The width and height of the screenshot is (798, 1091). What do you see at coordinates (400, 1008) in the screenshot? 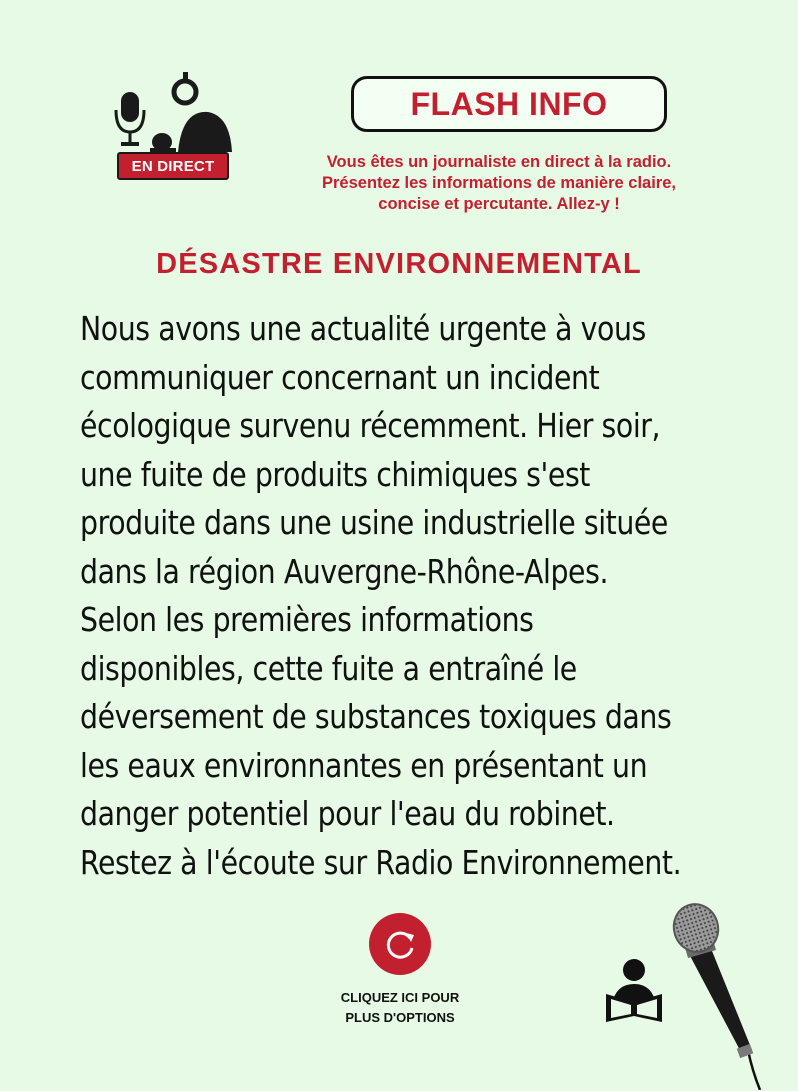
I see `options-label: CLIQUEZ ICI POUR PLUS D'OPTIONS` at bounding box center [400, 1008].